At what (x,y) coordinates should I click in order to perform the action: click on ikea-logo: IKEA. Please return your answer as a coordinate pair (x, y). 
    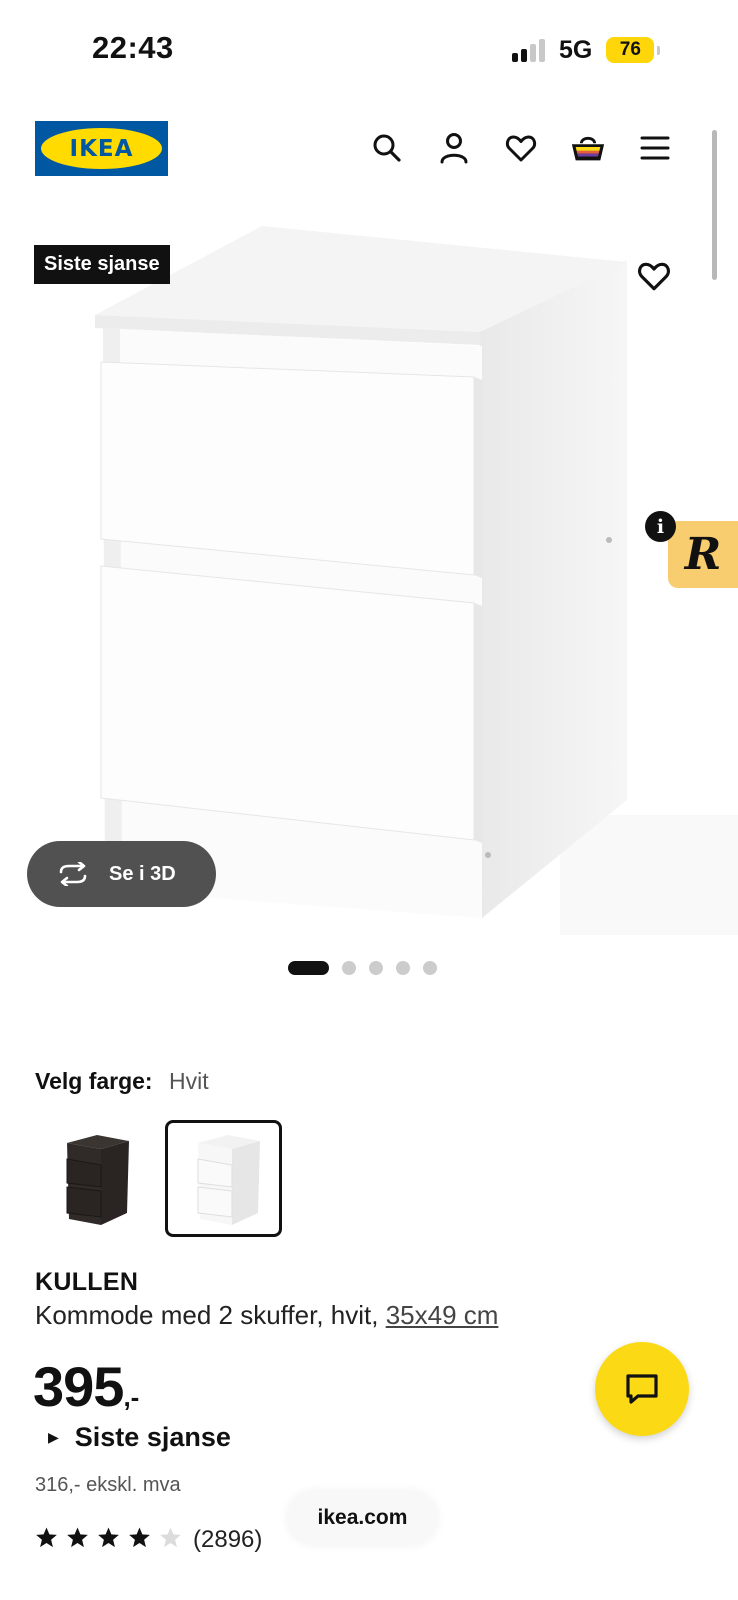
    Looking at the image, I should click on (101, 148).